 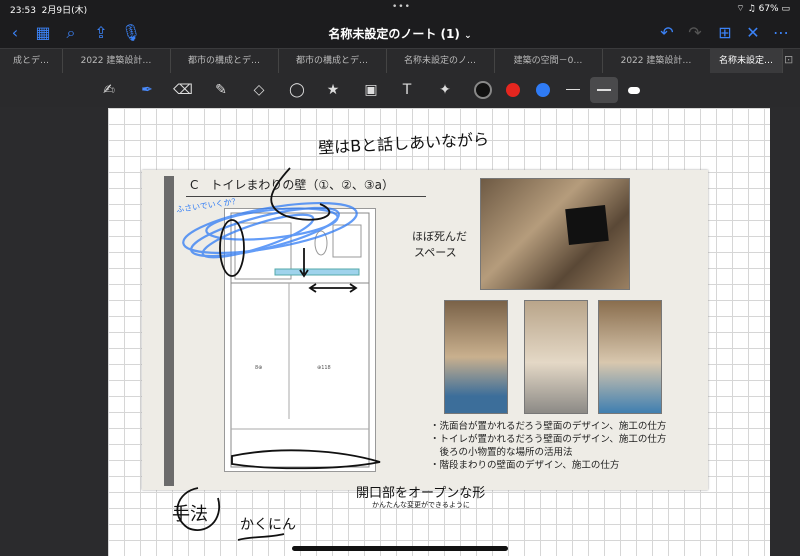 I want to click on handwritten-bottom-subnote: かんたんな変更ができるように, so click(x=421, y=505).